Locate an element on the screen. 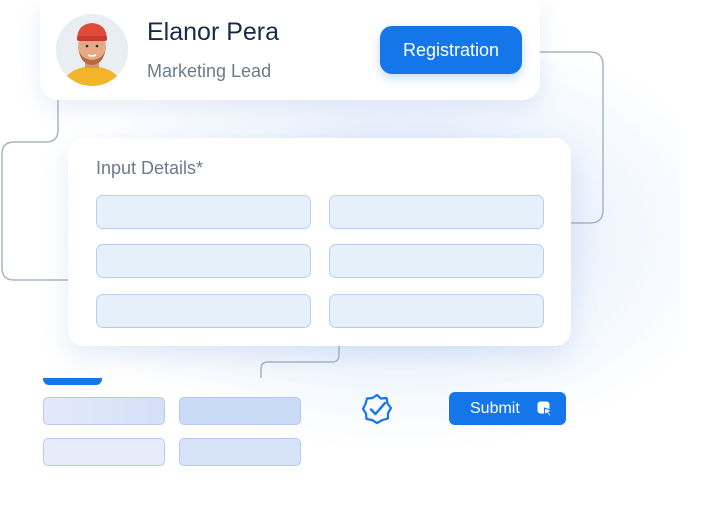 The height and width of the screenshot is (506, 704). bottom-connector is located at coordinates (300, 362).